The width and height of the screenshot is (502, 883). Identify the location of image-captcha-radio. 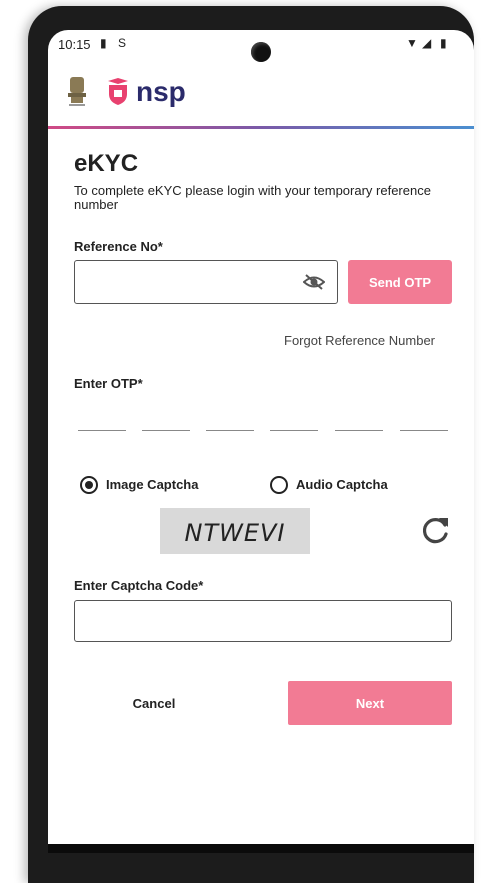
(89, 485).